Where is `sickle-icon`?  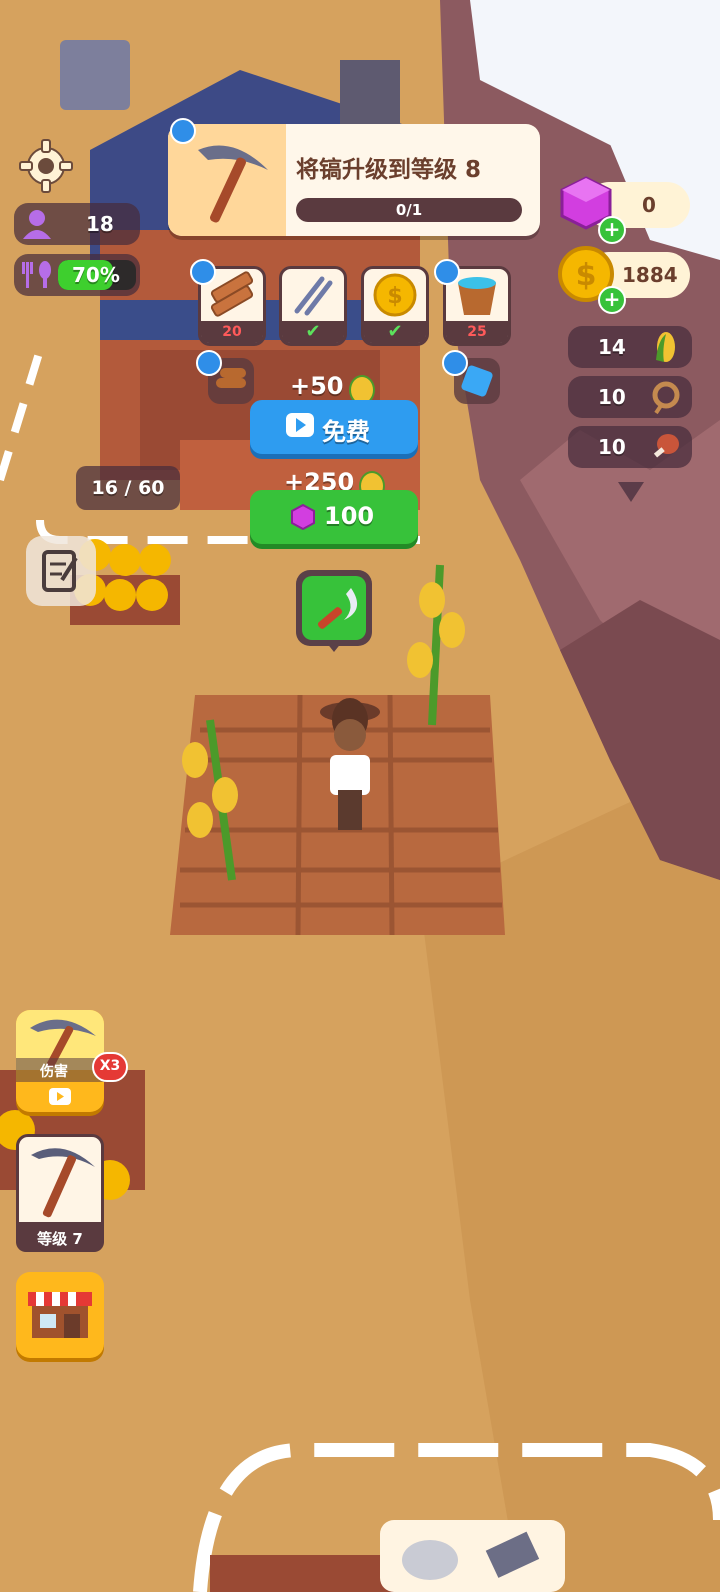 sickle-icon is located at coordinates (337, 608).